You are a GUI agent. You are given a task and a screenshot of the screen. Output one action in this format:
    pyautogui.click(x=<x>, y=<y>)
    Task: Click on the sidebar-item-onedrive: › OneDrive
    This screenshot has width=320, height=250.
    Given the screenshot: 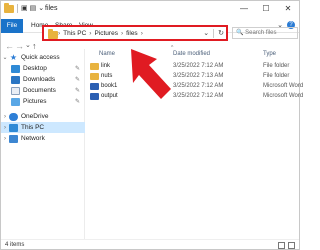 What is the action you would take?
    pyautogui.click(x=43, y=116)
    